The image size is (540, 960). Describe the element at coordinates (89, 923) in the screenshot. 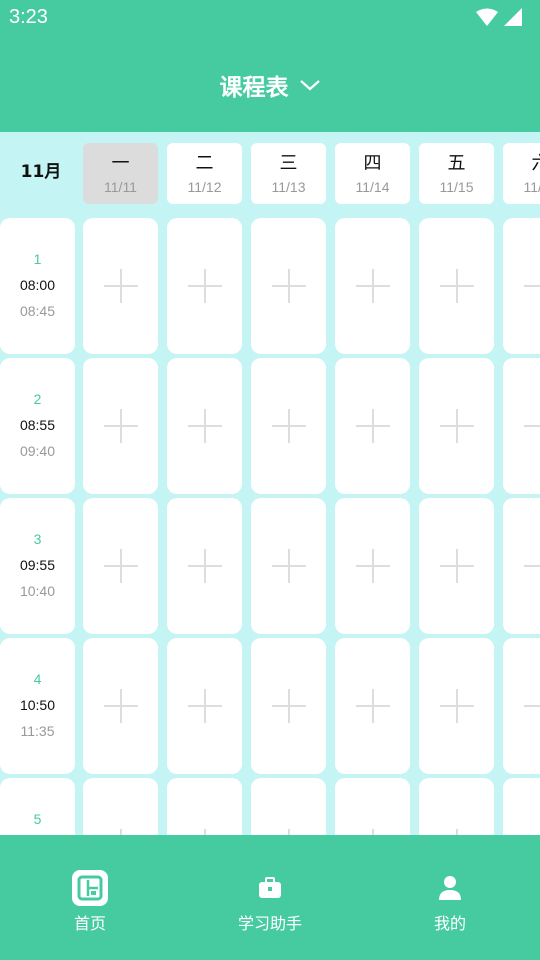

I see `nav-label: 首页` at that location.